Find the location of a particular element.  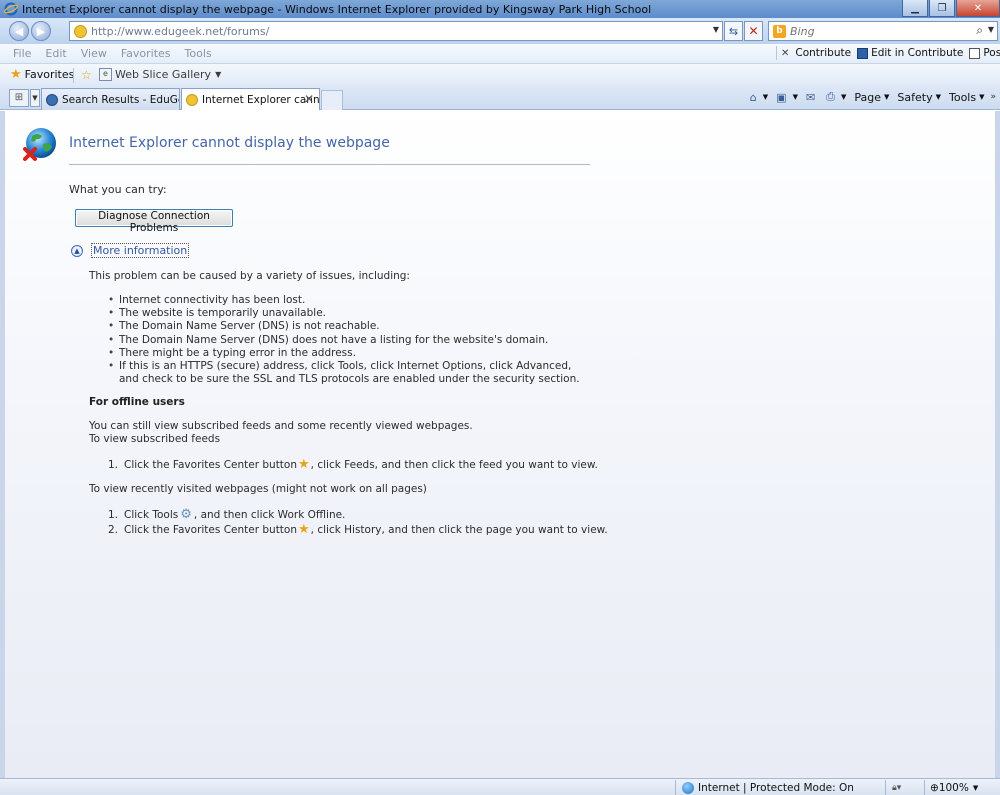

search-dropdown-icon: ▼ is located at coordinates (991, 29).